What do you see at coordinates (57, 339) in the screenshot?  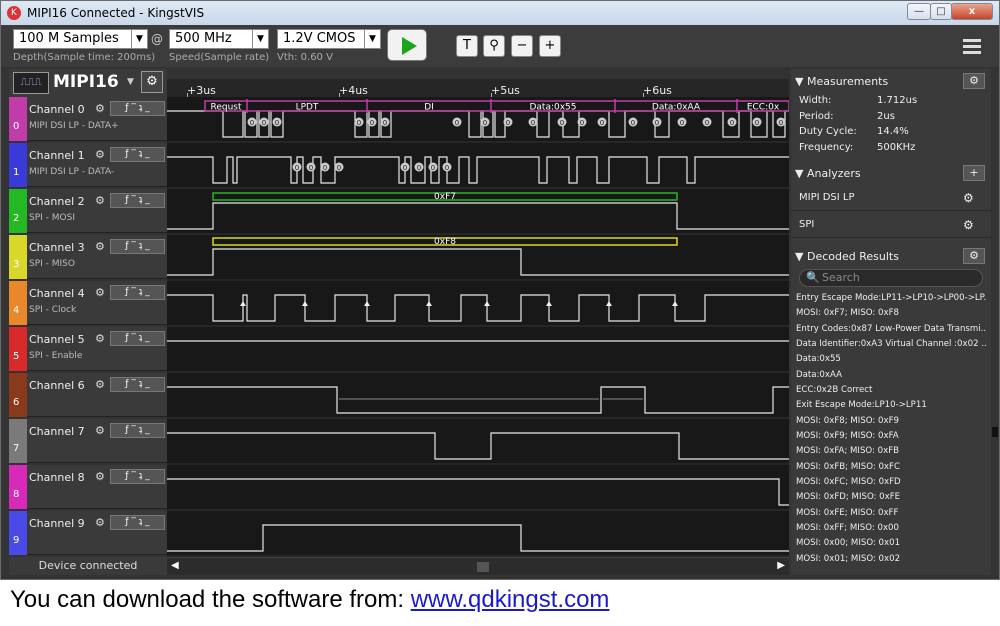 I see `channel-name: Channel 5` at bounding box center [57, 339].